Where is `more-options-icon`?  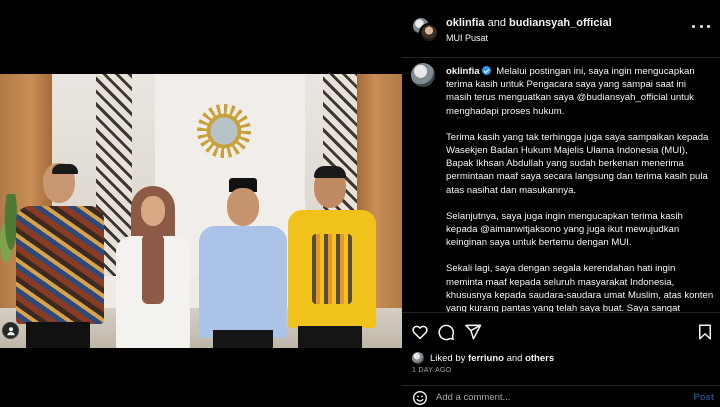 more-options-icon is located at coordinates (701, 26).